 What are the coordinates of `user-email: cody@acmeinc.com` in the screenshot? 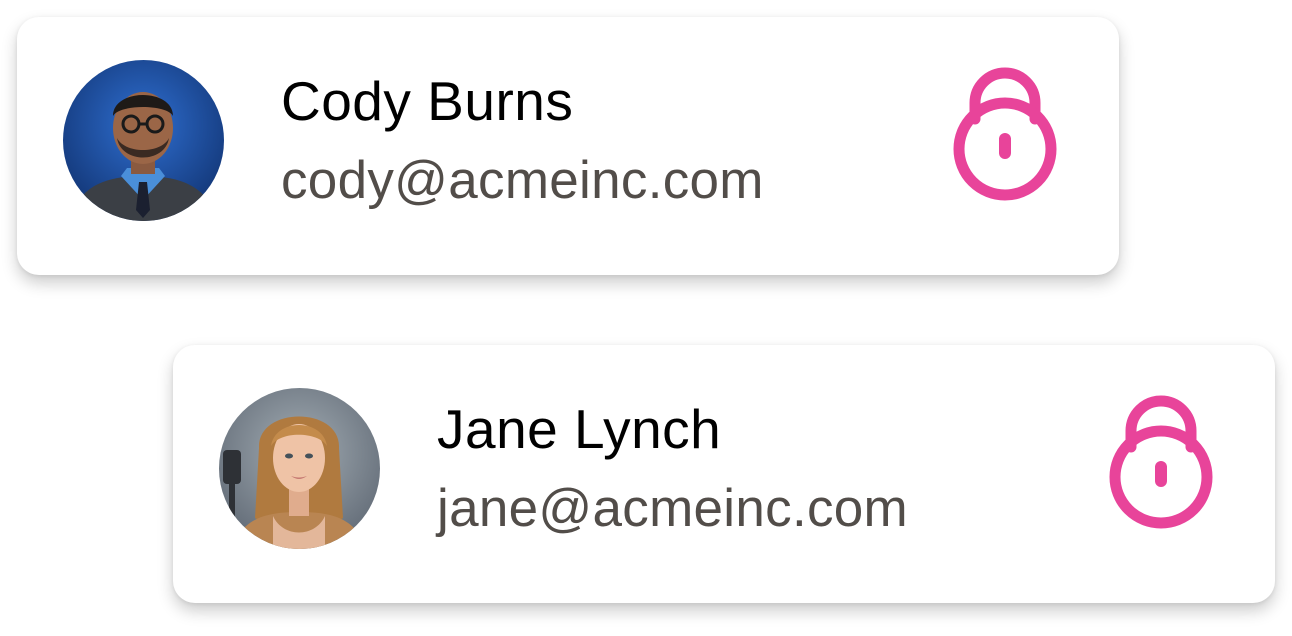 It's located at (522, 180).